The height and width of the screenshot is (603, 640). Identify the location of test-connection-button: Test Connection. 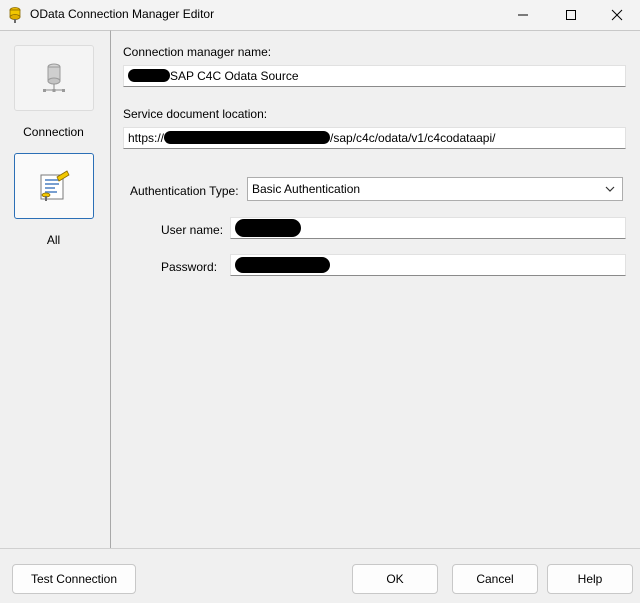
(74, 579).